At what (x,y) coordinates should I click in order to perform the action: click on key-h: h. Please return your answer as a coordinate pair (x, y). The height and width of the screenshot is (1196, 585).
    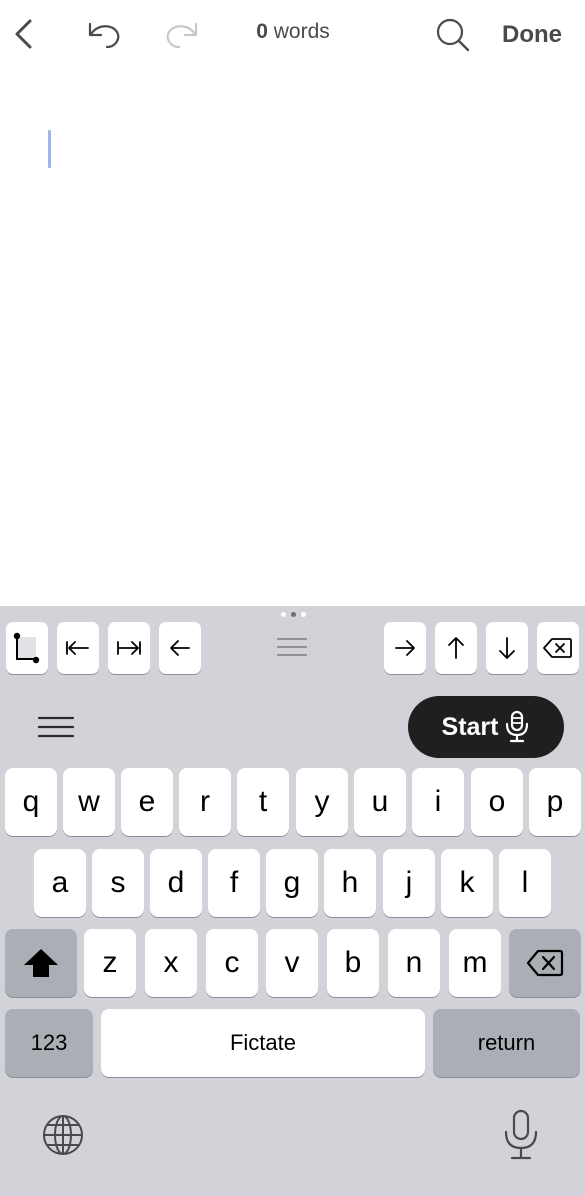
    Looking at the image, I should click on (350, 883).